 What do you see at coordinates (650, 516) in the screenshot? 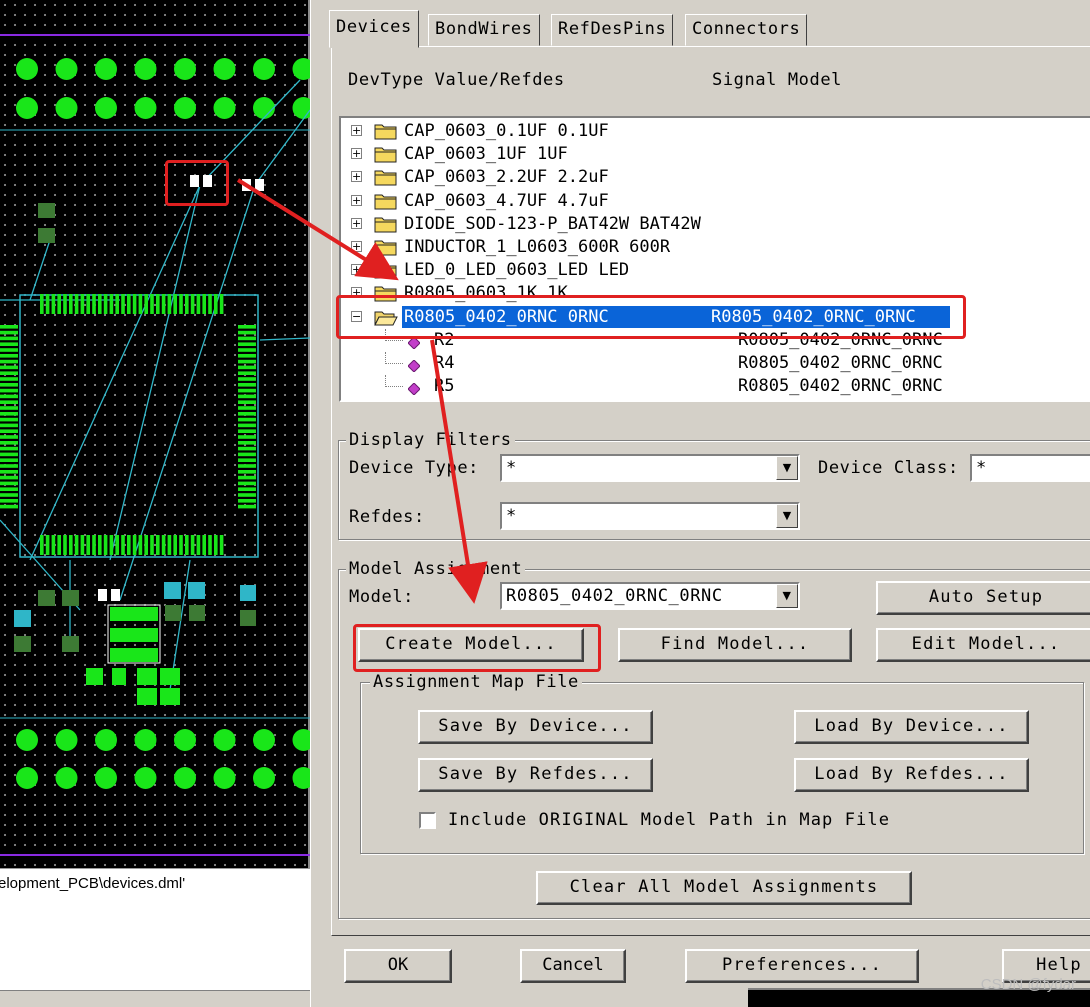
I see `refdes-combo: * ▼` at bounding box center [650, 516].